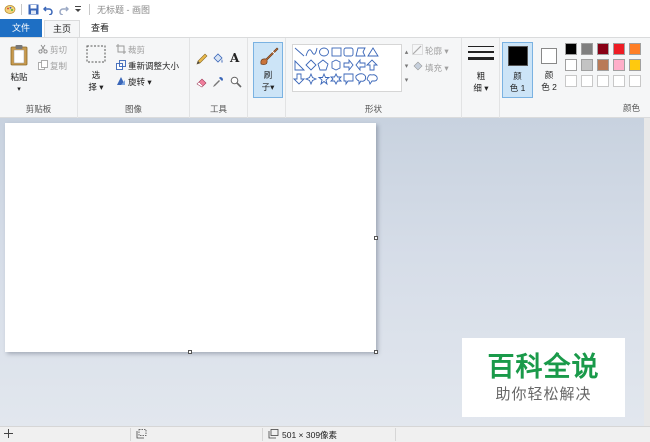 Image resolution: width=650 pixels, height=442 pixels. I want to click on magnifier-icon, so click(236, 83).